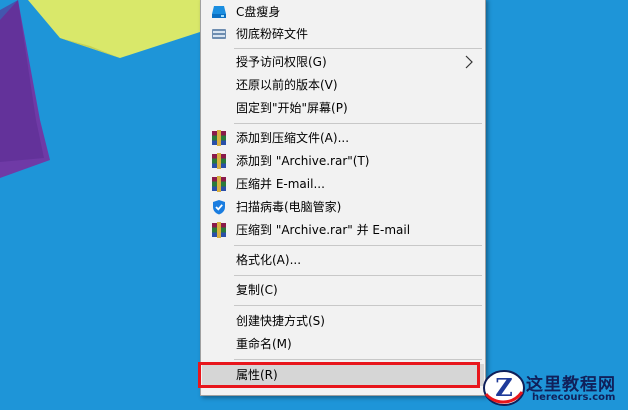  What do you see at coordinates (219, 207) in the screenshot?
I see `shield-icon` at bounding box center [219, 207].